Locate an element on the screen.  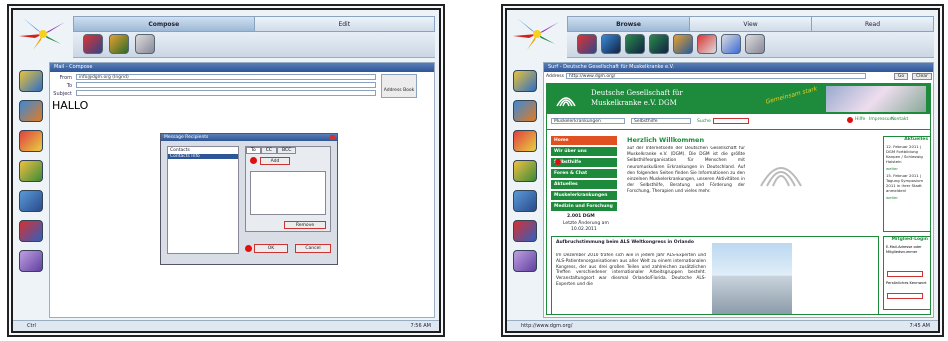
app-sidebar is located at coordinates (32, 175).